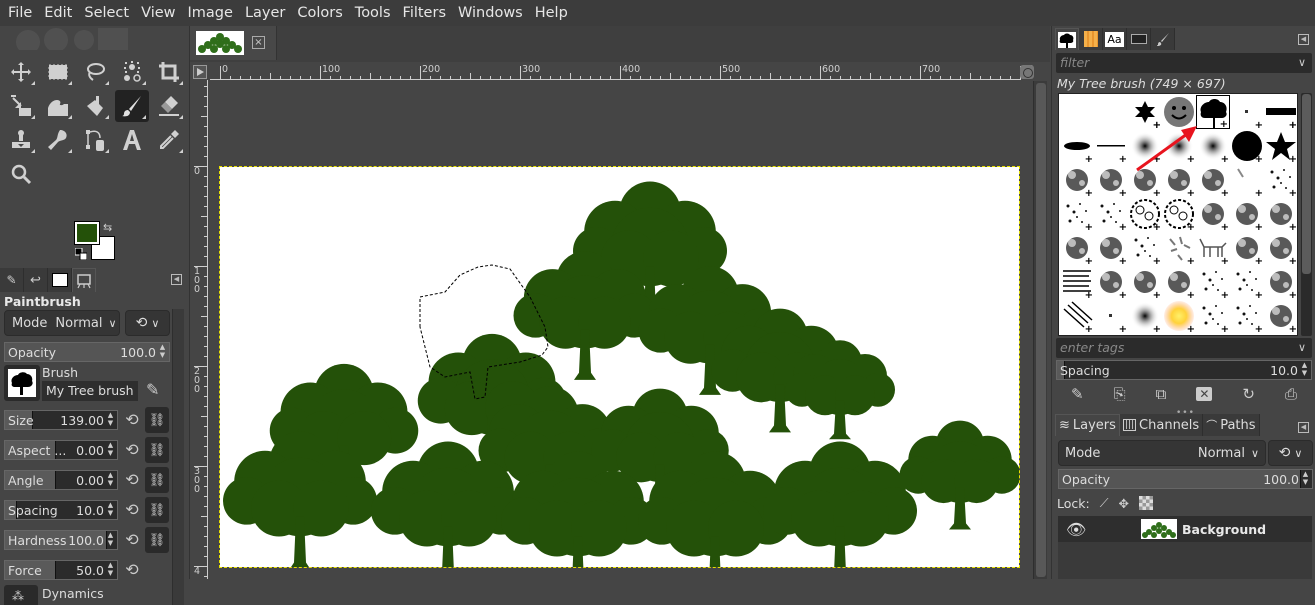  Describe the element at coordinates (1303, 39) in the screenshot. I see `brushes-dock-menu-button: ◀` at that location.